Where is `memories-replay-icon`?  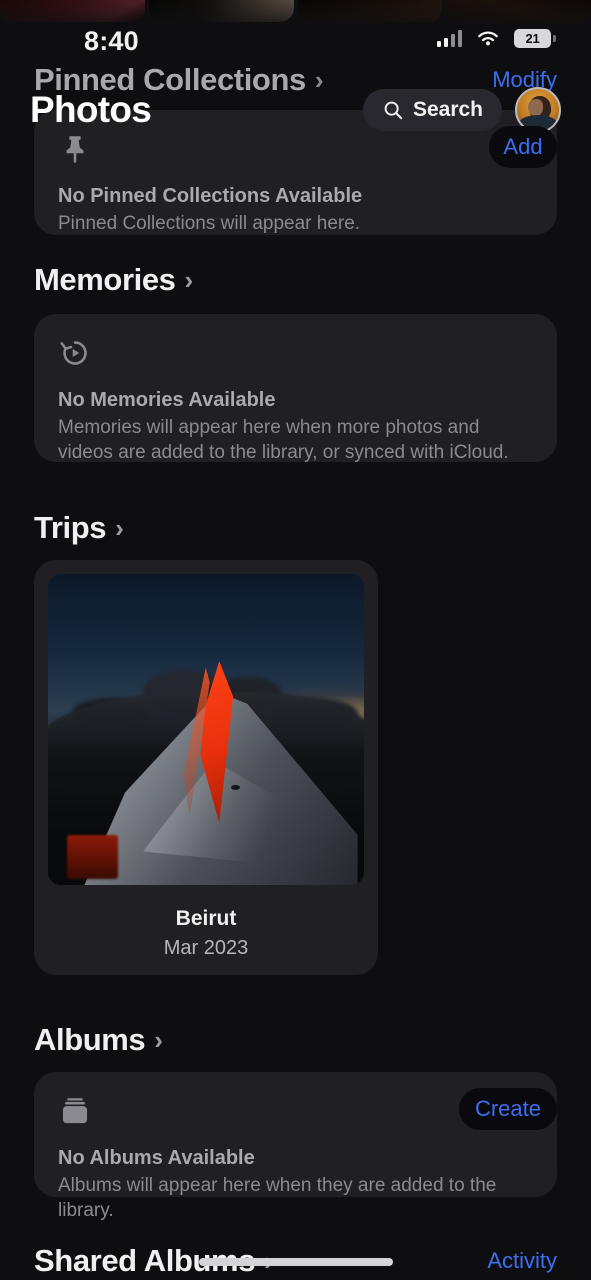
memories-replay-icon is located at coordinates (73, 353).